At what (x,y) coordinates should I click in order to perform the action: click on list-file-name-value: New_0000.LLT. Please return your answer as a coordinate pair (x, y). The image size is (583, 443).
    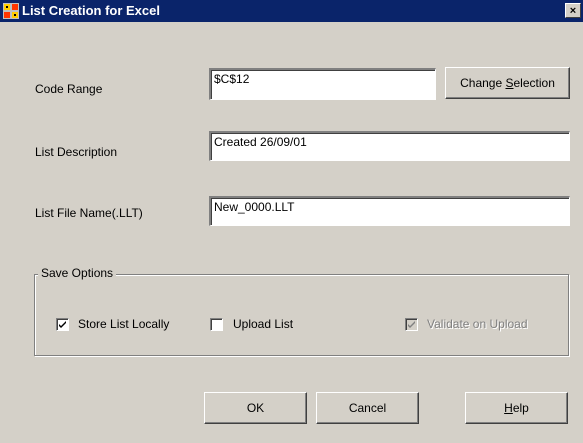
    Looking at the image, I should click on (254, 207).